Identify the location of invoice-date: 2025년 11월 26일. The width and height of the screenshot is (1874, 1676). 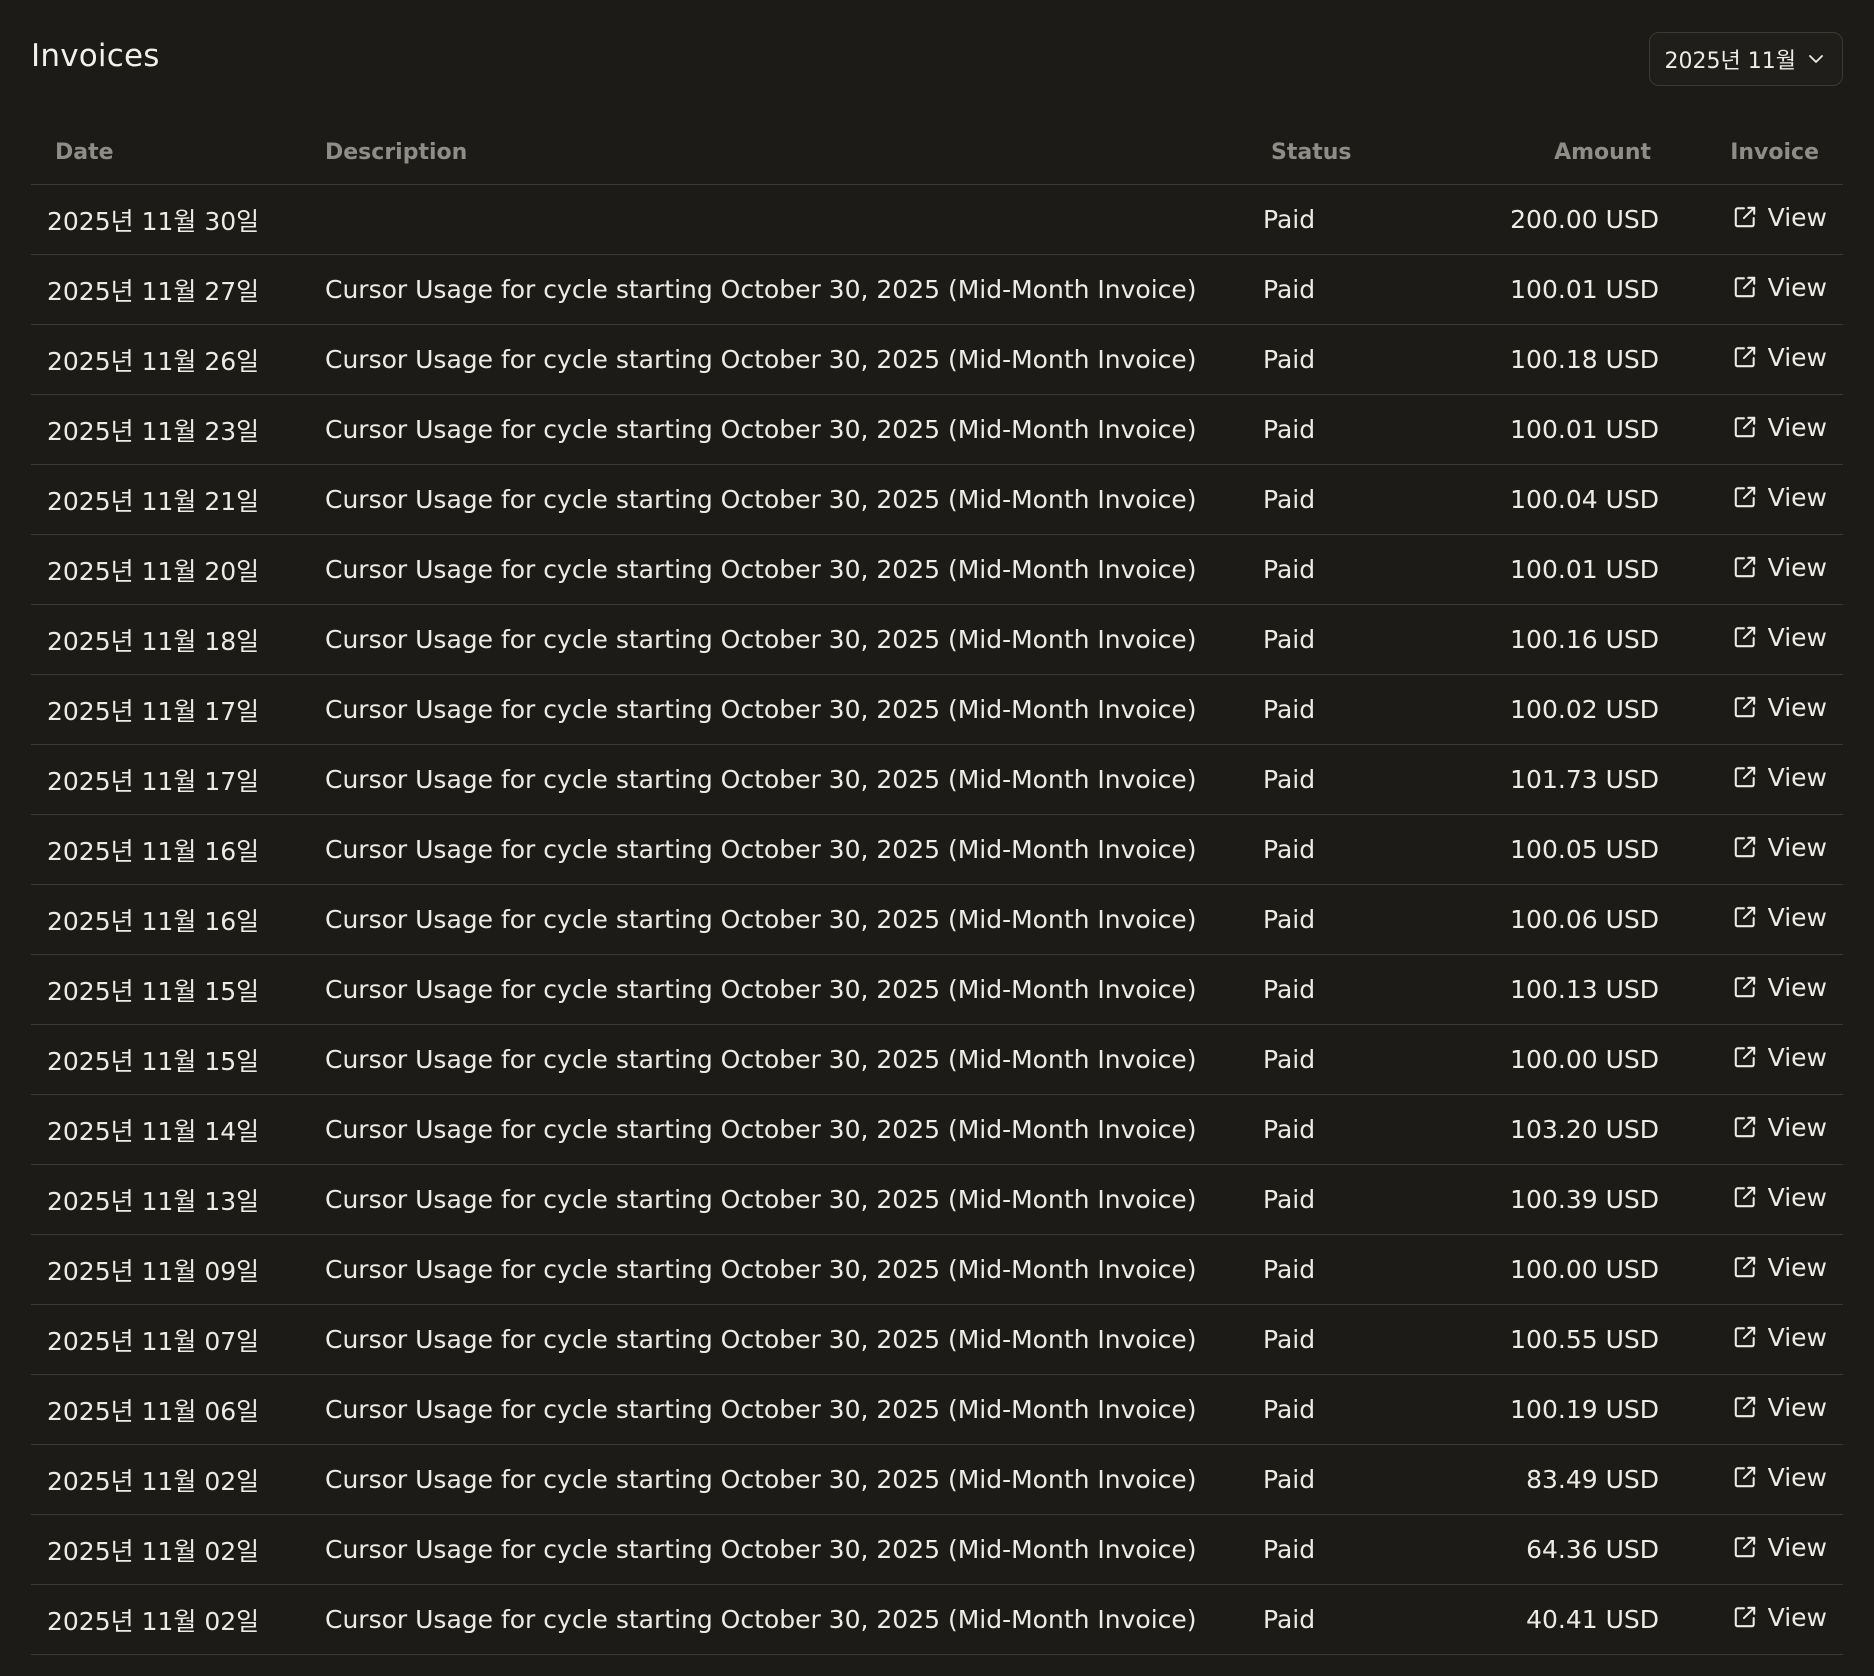
(178, 359).